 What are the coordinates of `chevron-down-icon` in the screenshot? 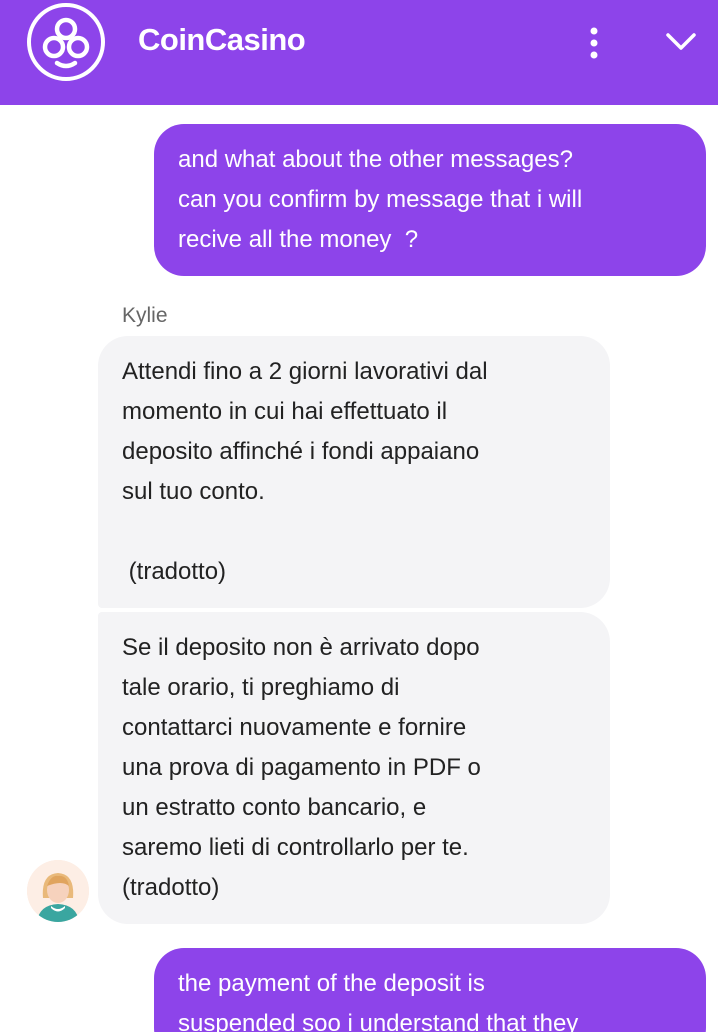 It's located at (681, 42).